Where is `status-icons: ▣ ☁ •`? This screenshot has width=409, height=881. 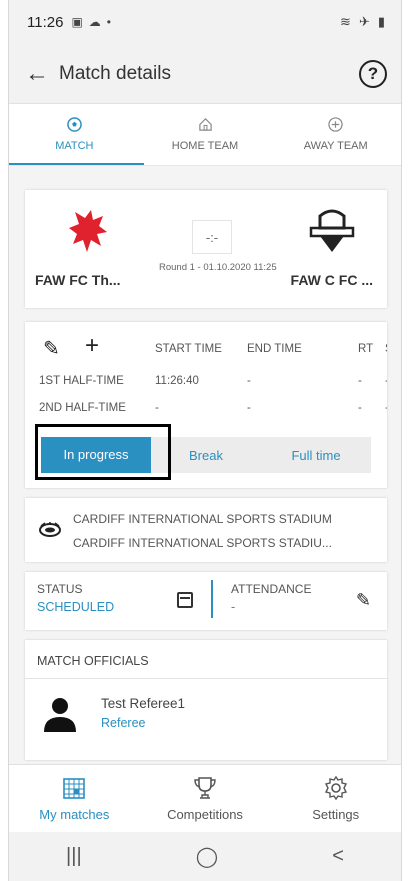 status-icons: ▣ ☁ • is located at coordinates (91, 22).